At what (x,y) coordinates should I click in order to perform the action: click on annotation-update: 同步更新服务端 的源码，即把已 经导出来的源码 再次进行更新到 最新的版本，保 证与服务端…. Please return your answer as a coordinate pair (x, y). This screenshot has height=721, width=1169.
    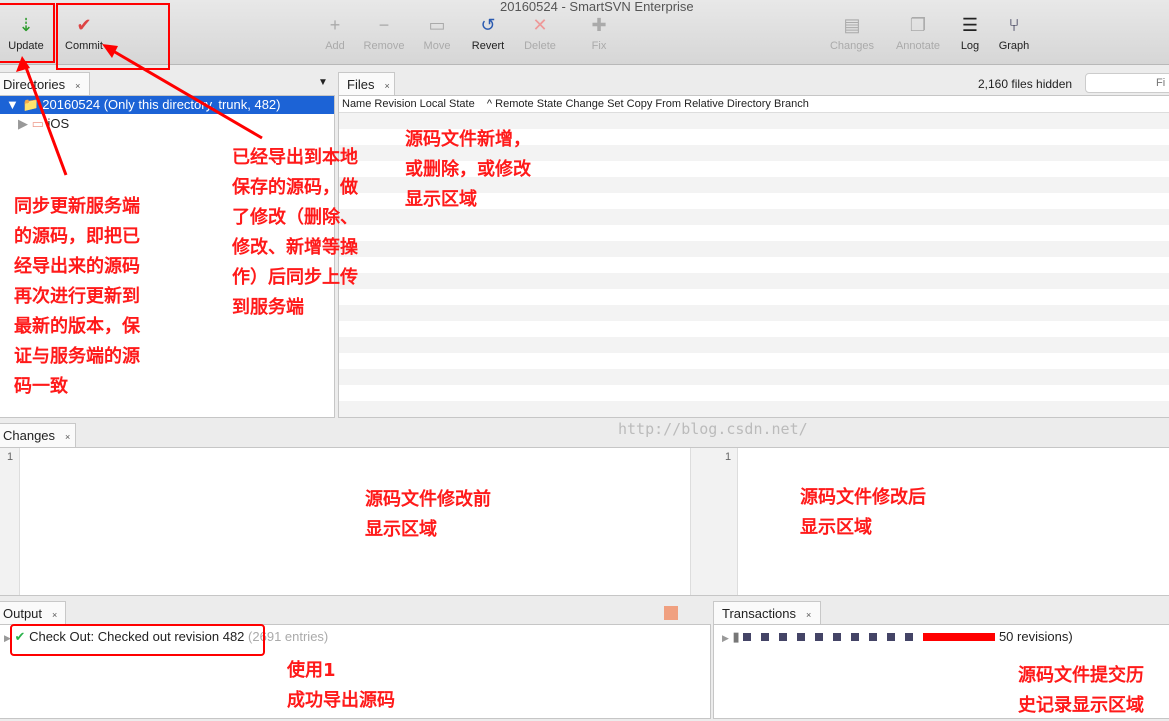
    Looking at the image, I should click on (77, 296).